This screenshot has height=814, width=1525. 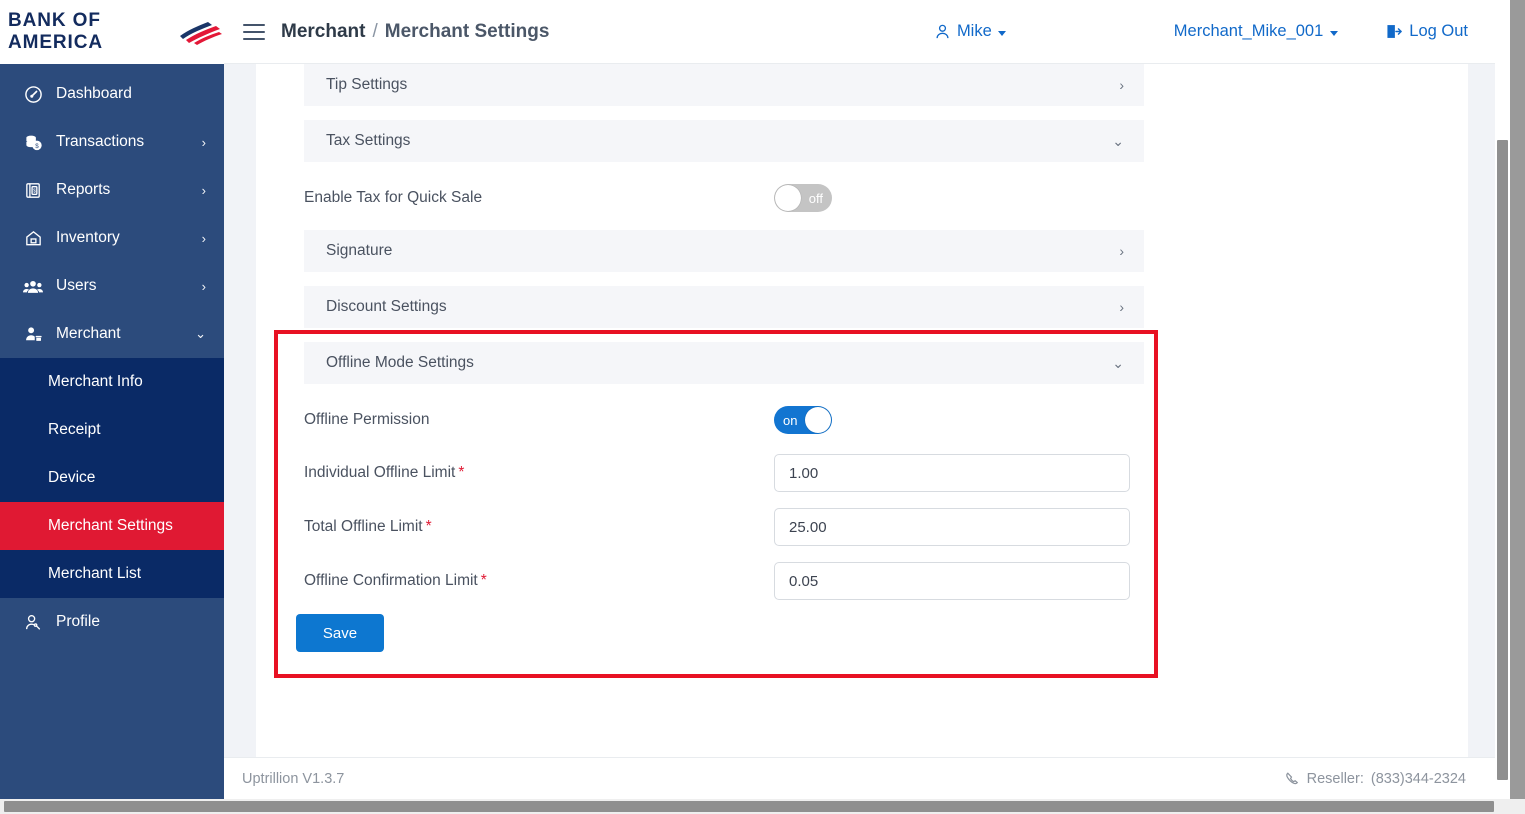 I want to click on brand-logo: BANK OF AMERICA, so click(x=112, y=32).